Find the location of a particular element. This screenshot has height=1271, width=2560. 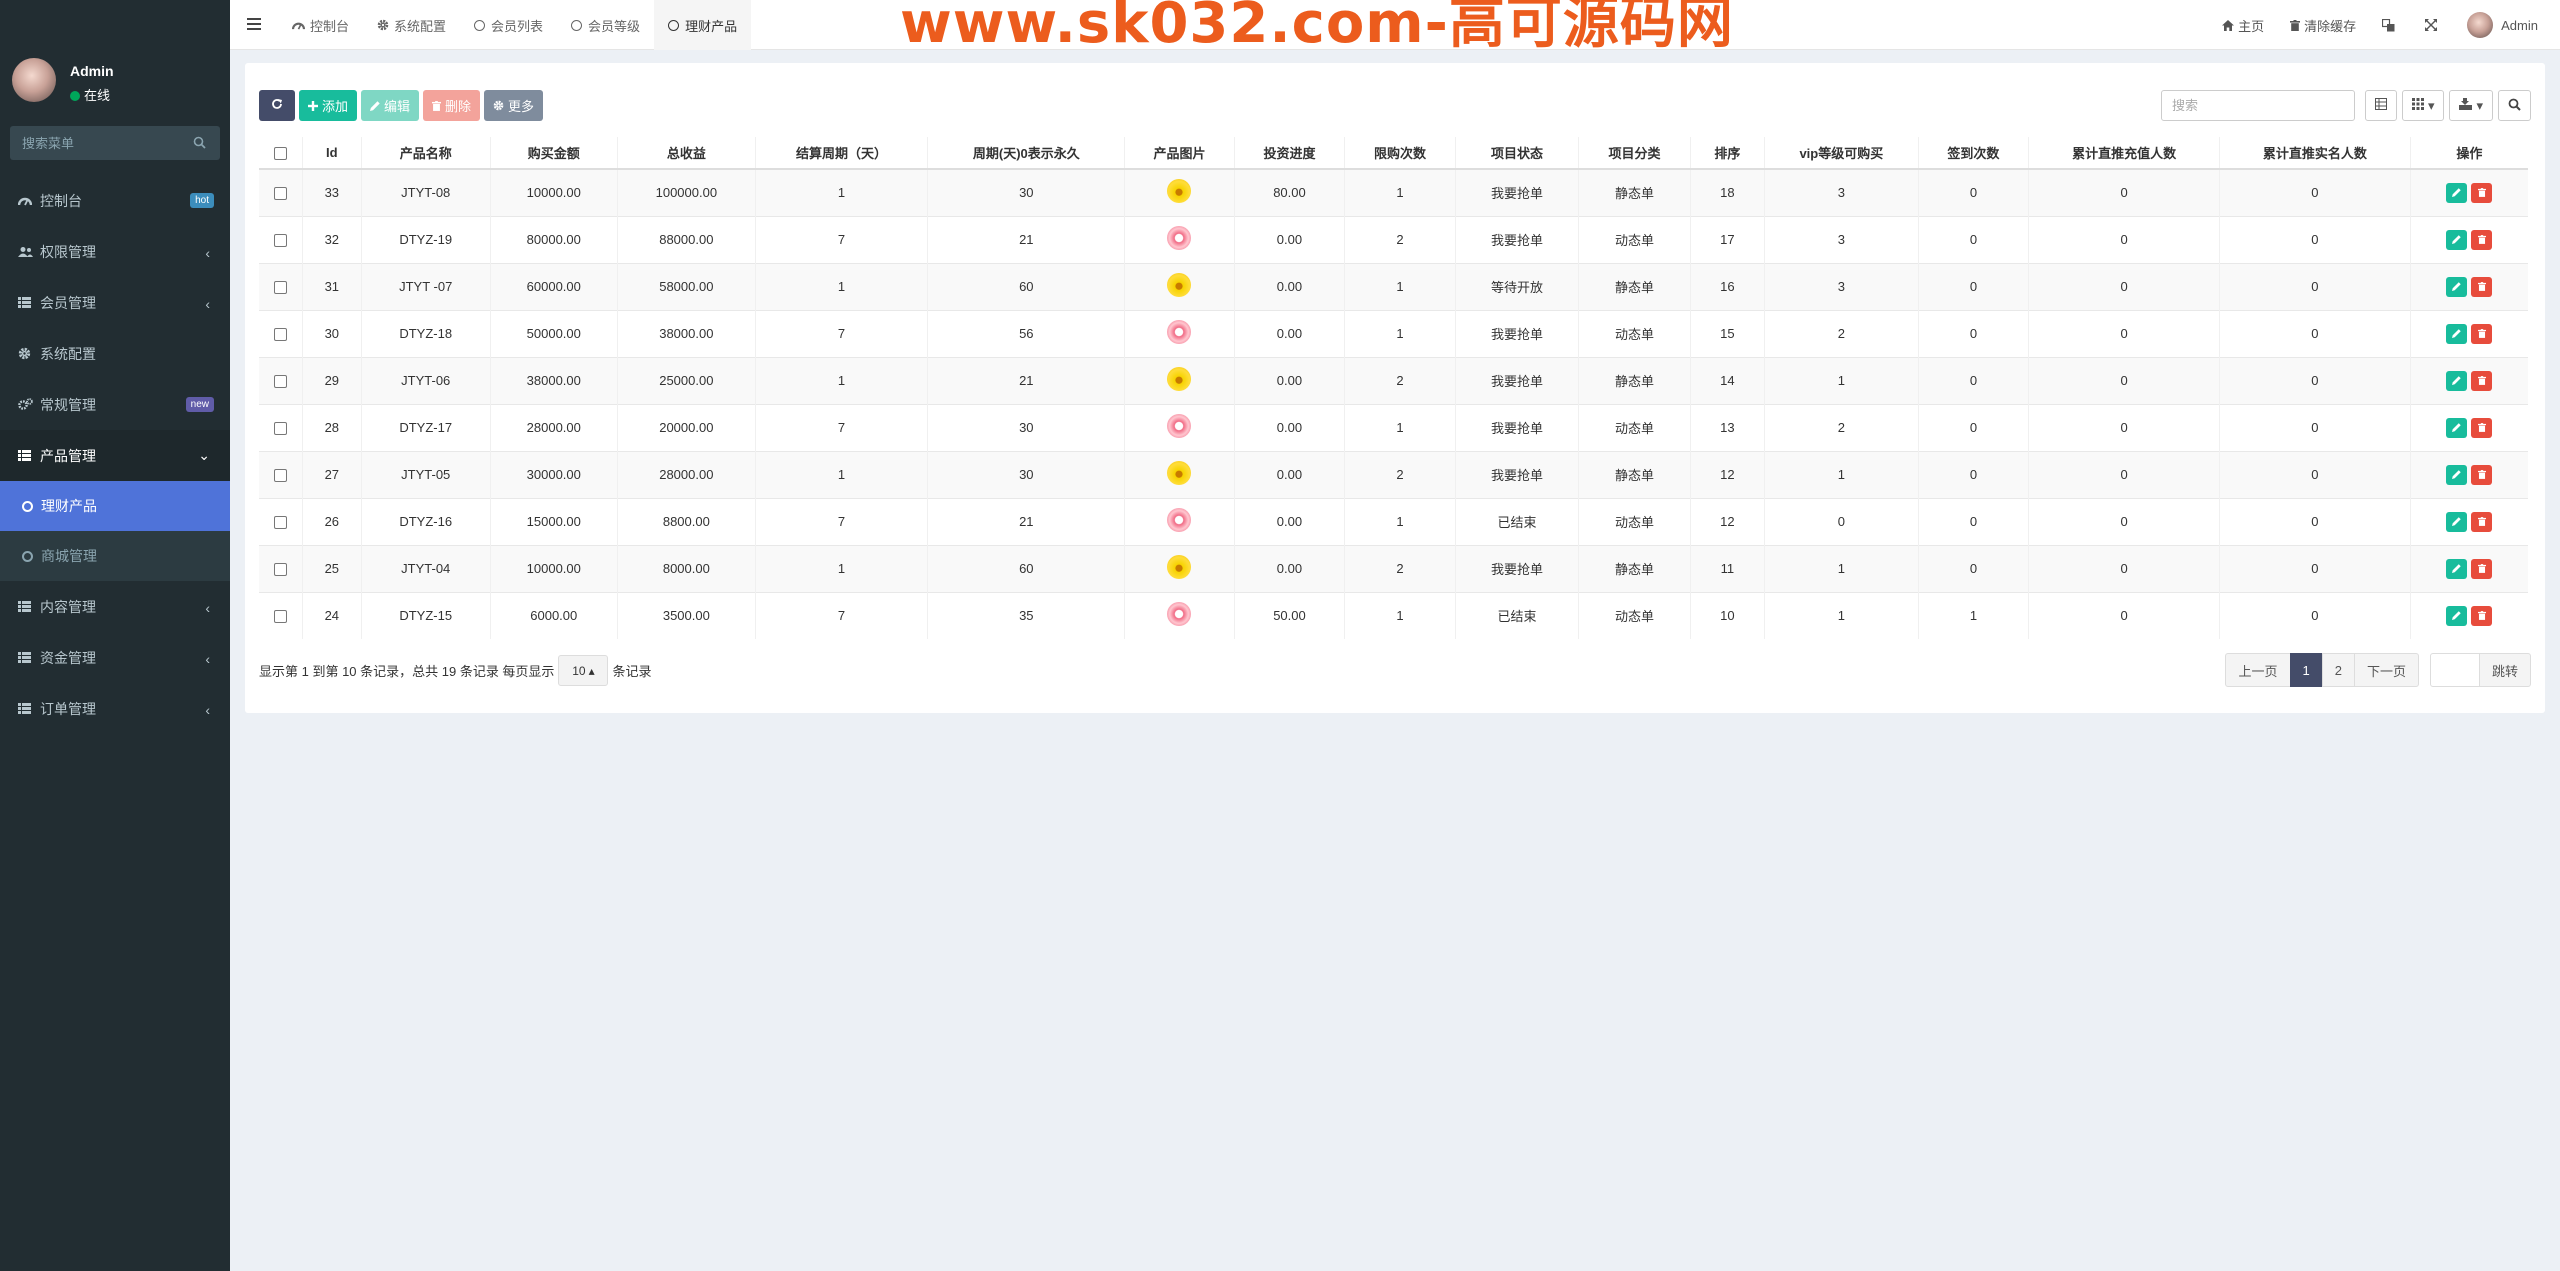

next-page-button: 下一页 is located at coordinates (2386, 670).